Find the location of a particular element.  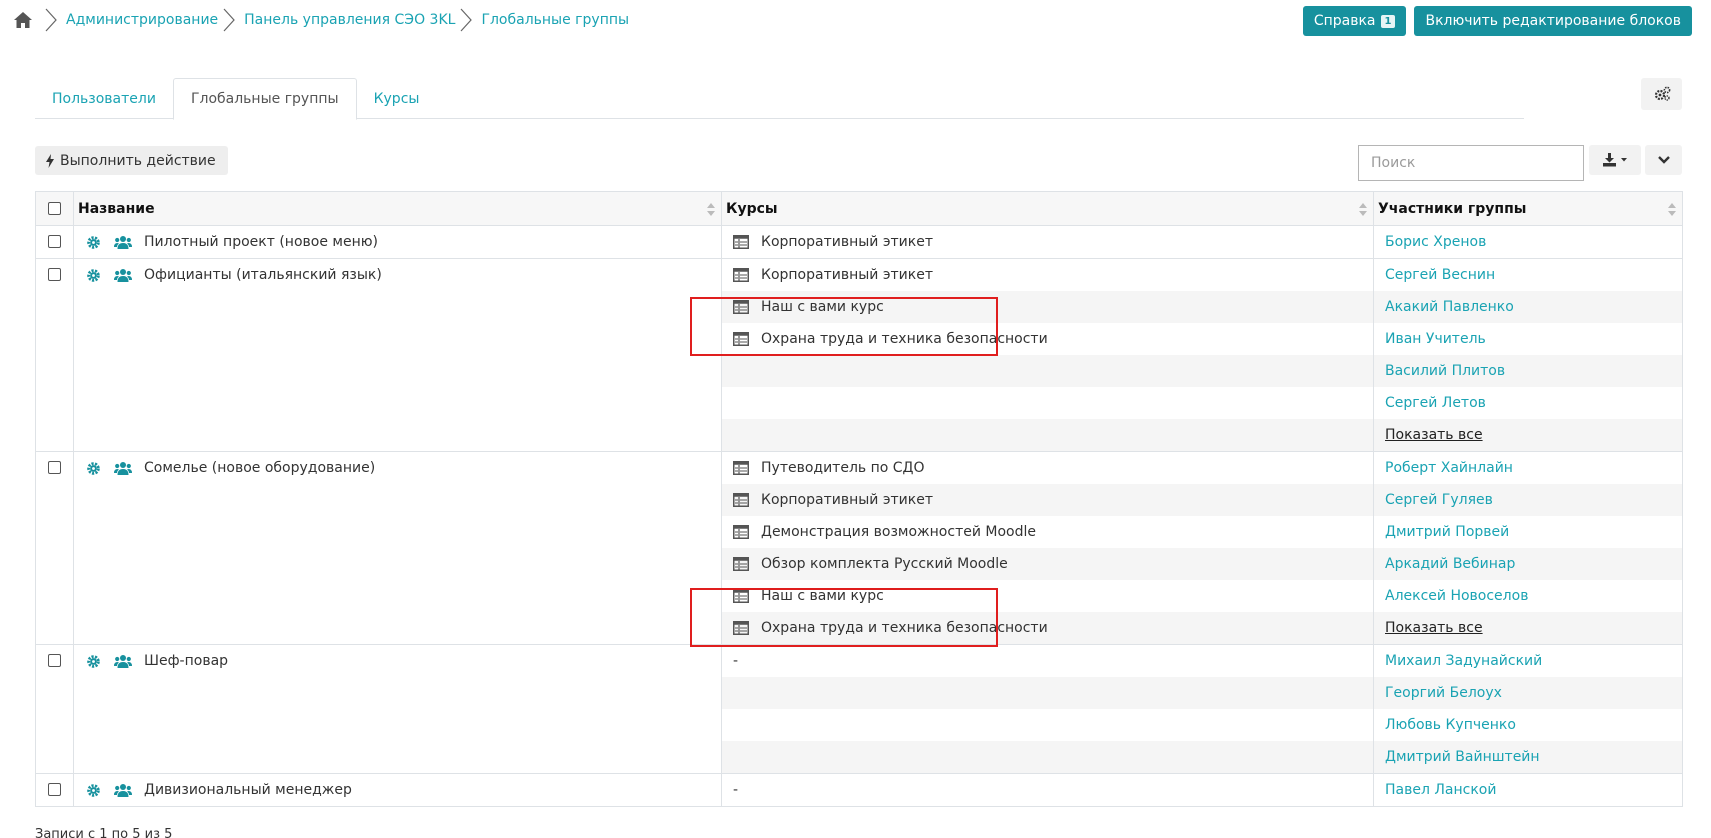

member-cell: Любовь Купченко is located at coordinates (1528, 725).